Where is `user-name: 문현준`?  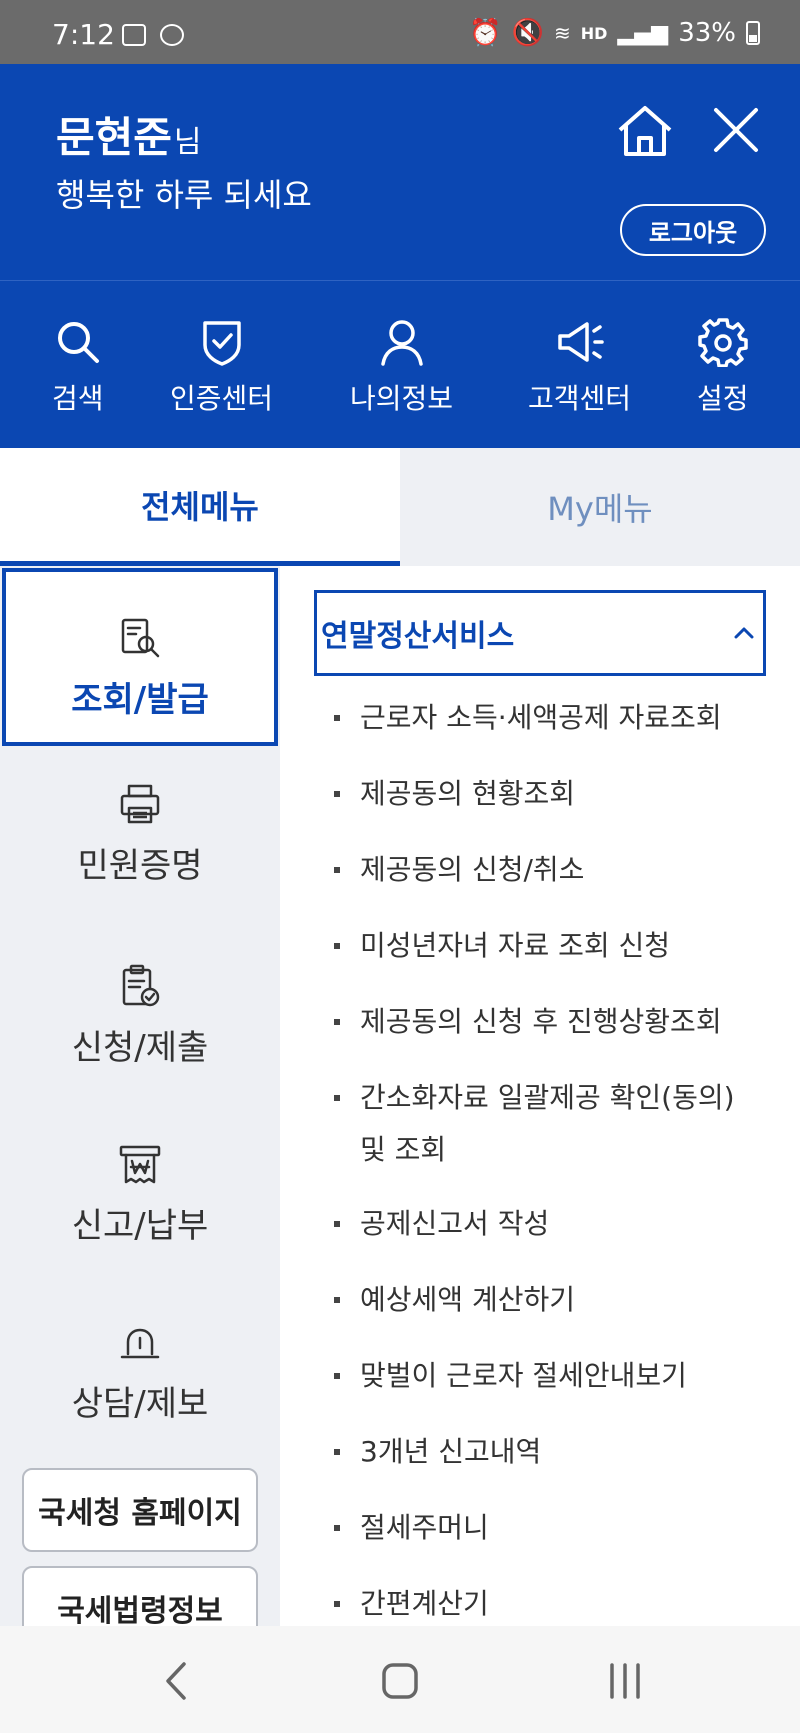
user-name: 문현준 is located at coordinates (114, 137).